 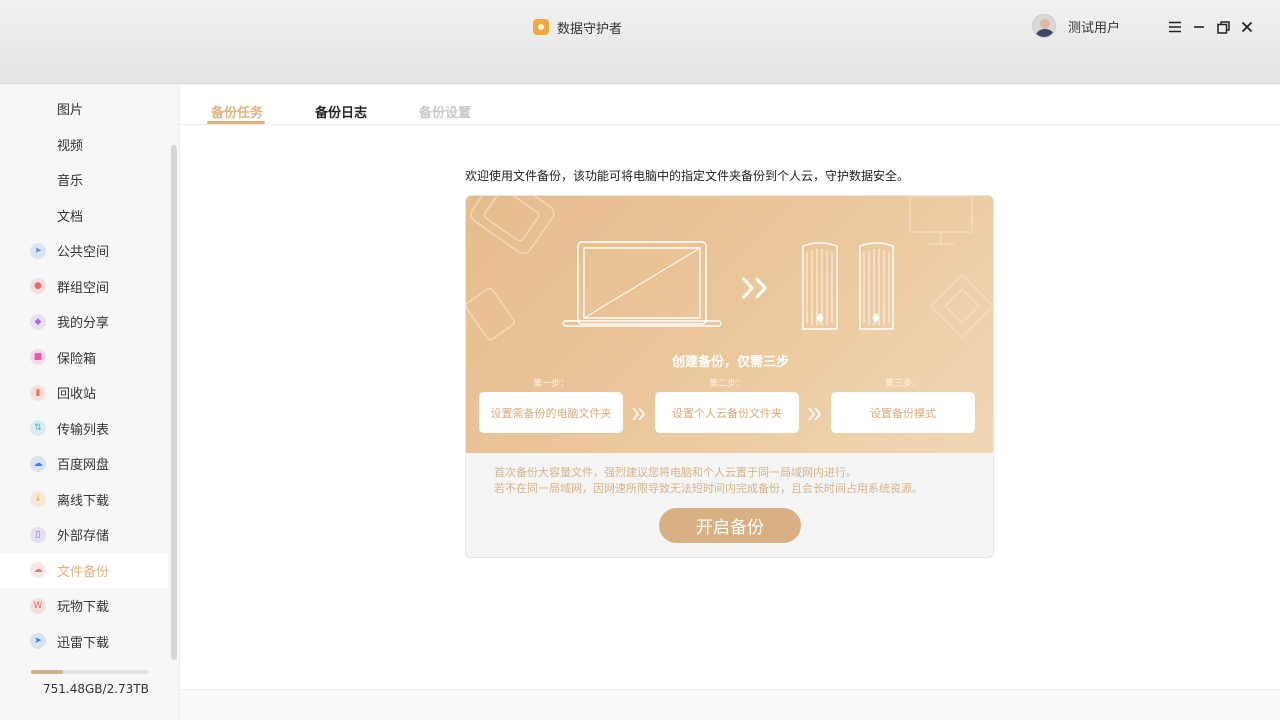 I want to click on sidebar-item-baidu-cloud: ☁ 百度网盘, so click(x=84, y=463).